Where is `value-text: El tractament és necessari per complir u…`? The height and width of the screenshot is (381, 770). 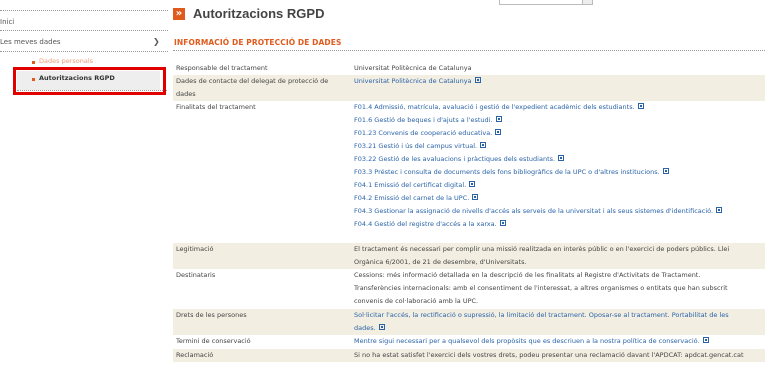 value-text: El tractament és necessari per complir u… is located at coordinates (542, 249).